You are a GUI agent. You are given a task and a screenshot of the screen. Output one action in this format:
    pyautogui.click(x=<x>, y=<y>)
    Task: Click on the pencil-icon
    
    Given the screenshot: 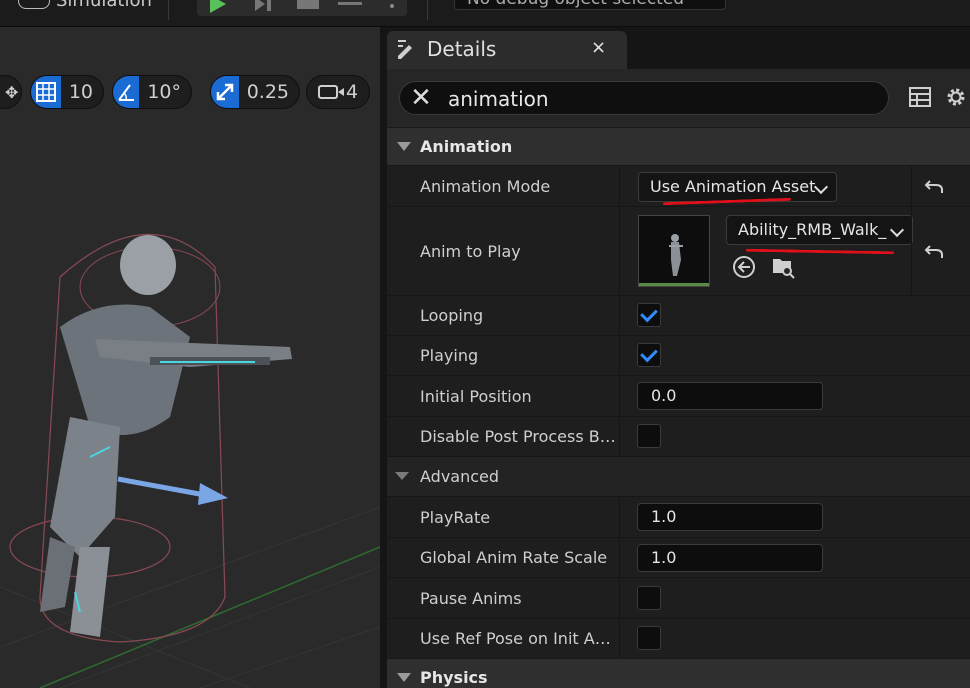 What is the action you would take?
    pyautogui.click(x=405, y=49)
    